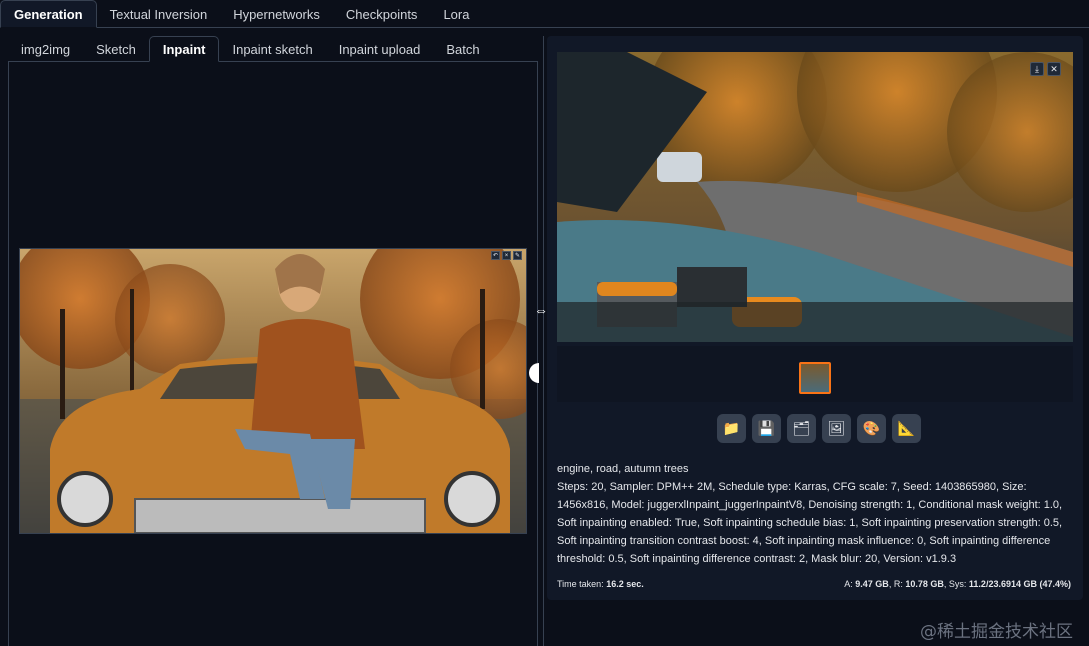  Describe the element at coordinates (996, 632) in the screenshot. I see `watermark: @稀土掘金技术社区` at that location.